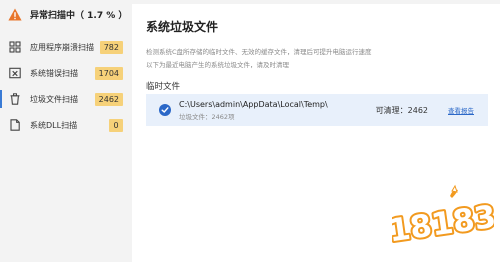 The width and height of the screenshot is (500, 262). I want to click on sidebar-item-system-dll: 系统DLL扫描 0, so click(66, 125).